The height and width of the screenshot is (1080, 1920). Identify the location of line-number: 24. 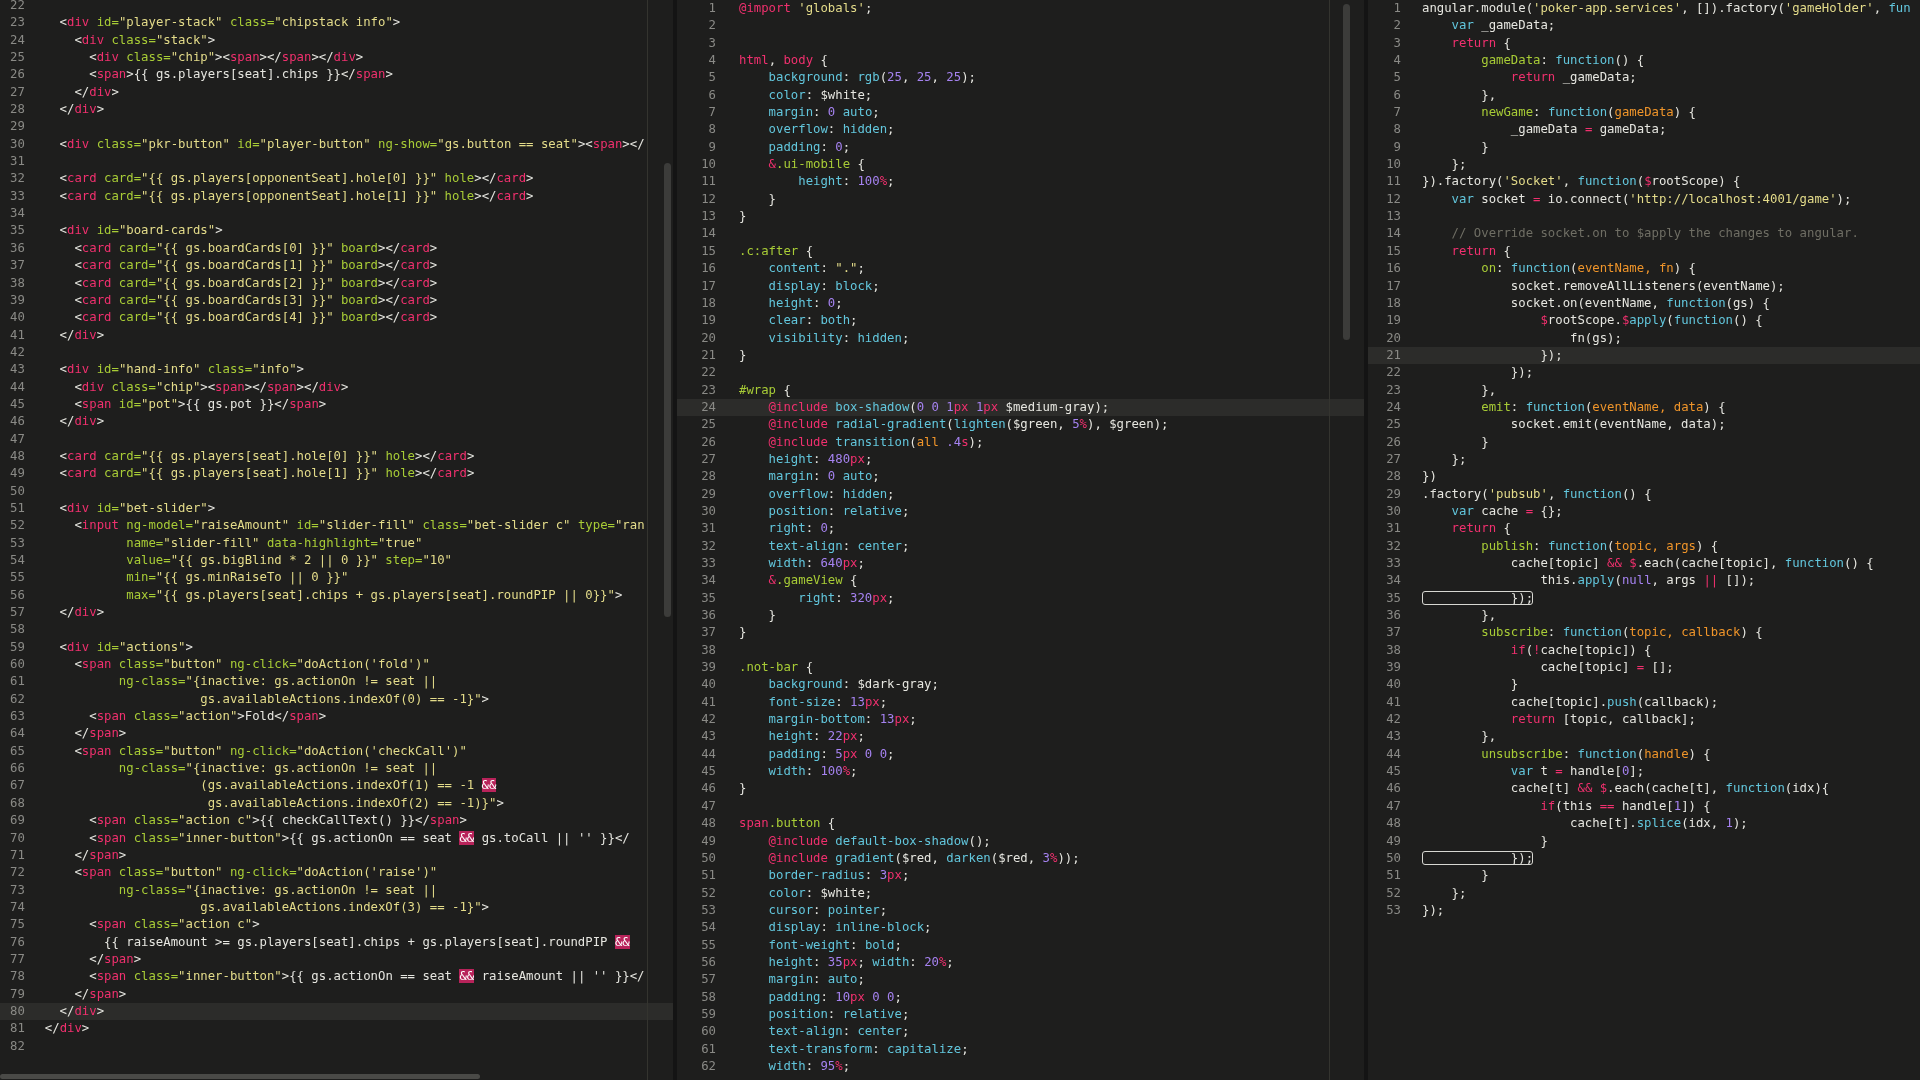
(708, 407).